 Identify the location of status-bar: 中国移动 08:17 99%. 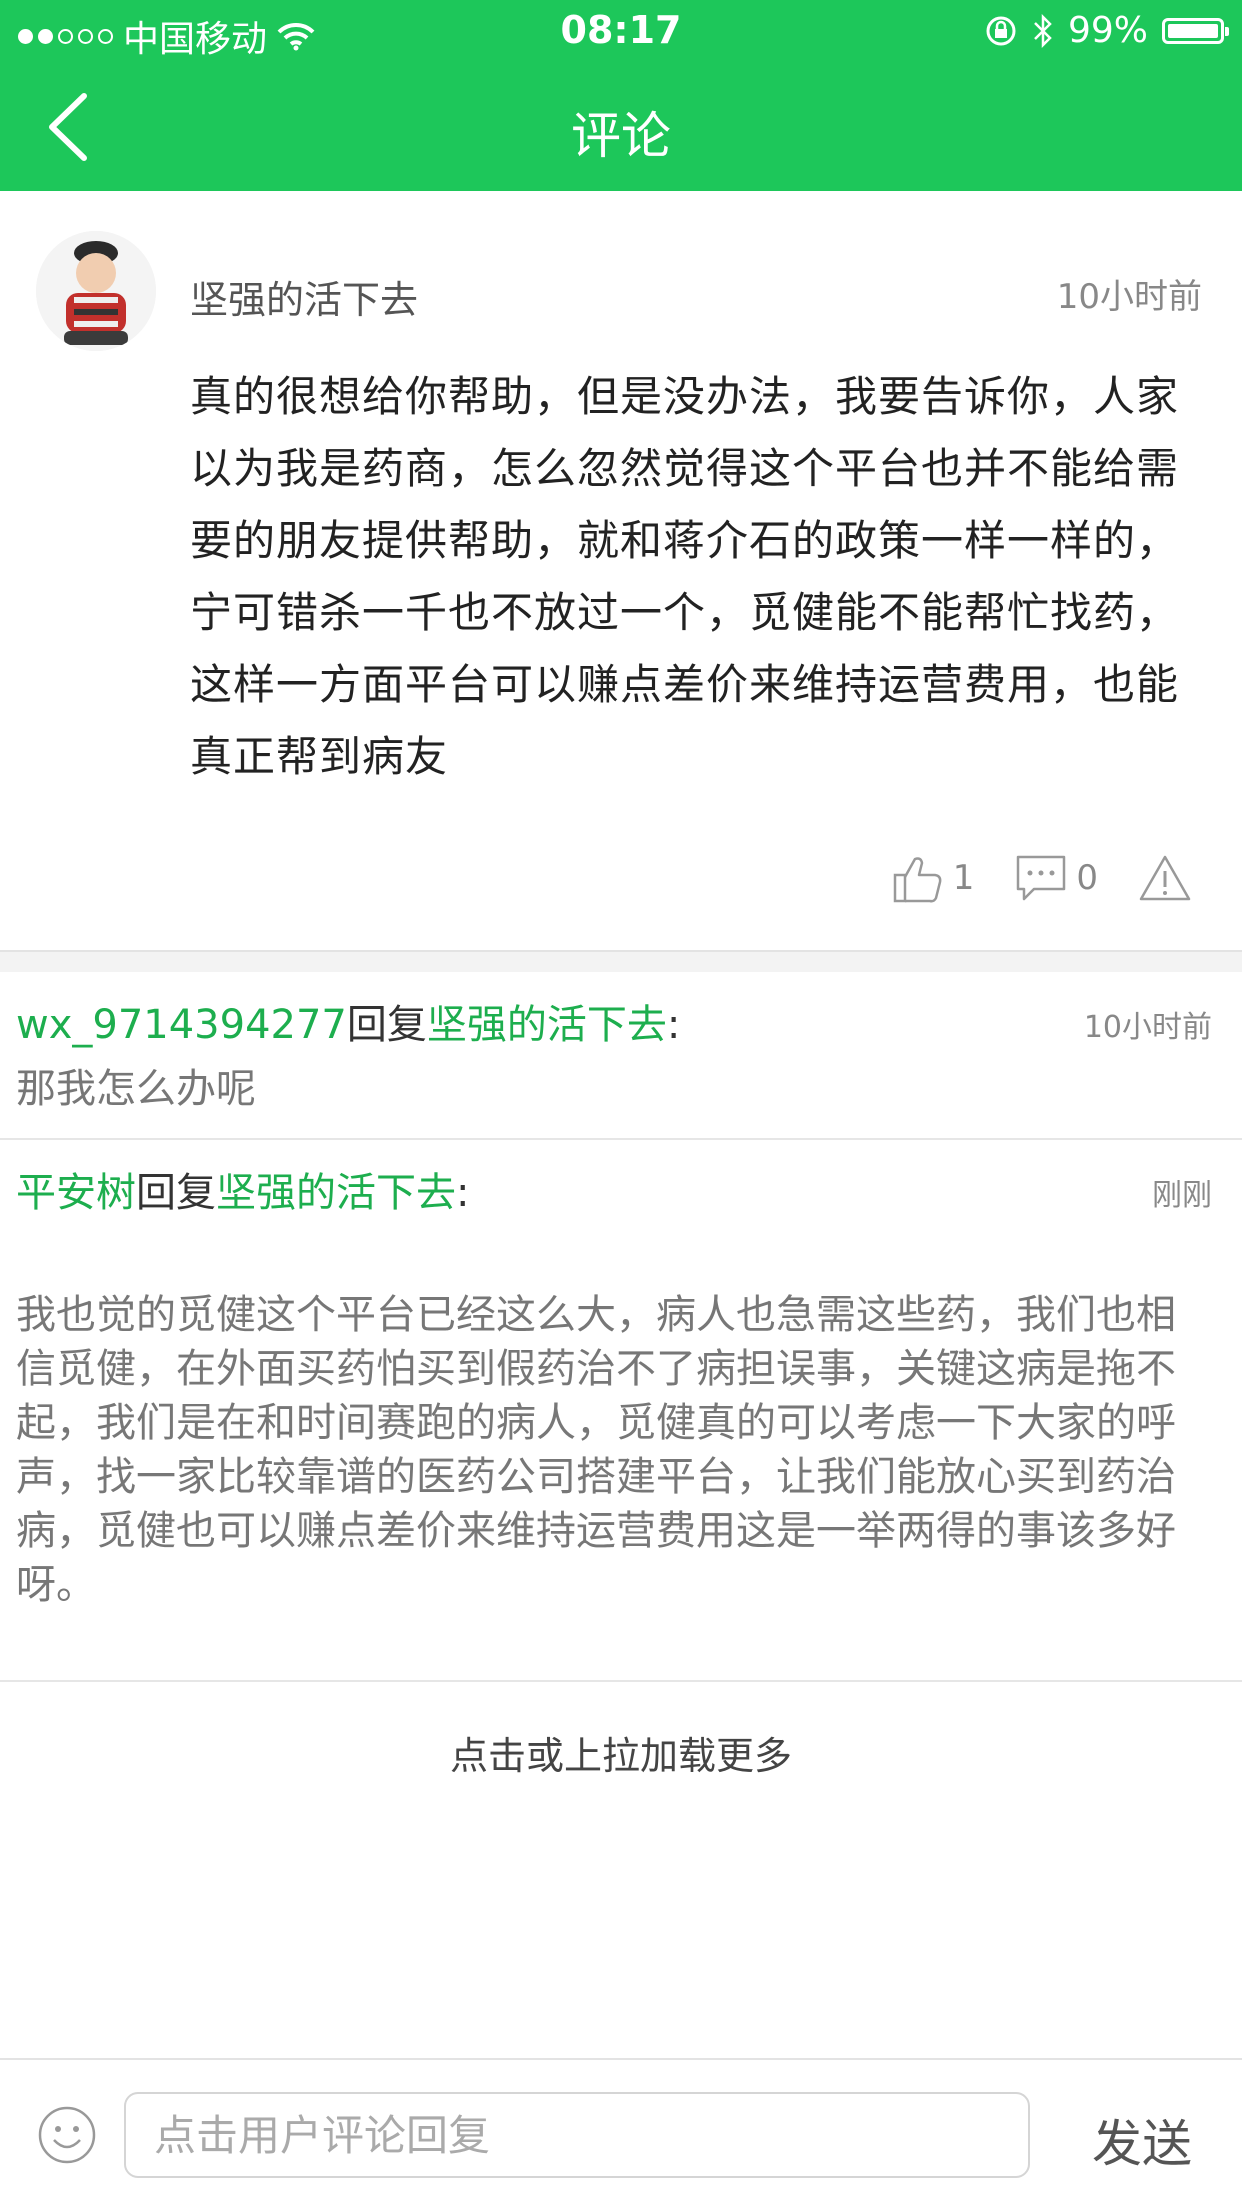
(621, 31).